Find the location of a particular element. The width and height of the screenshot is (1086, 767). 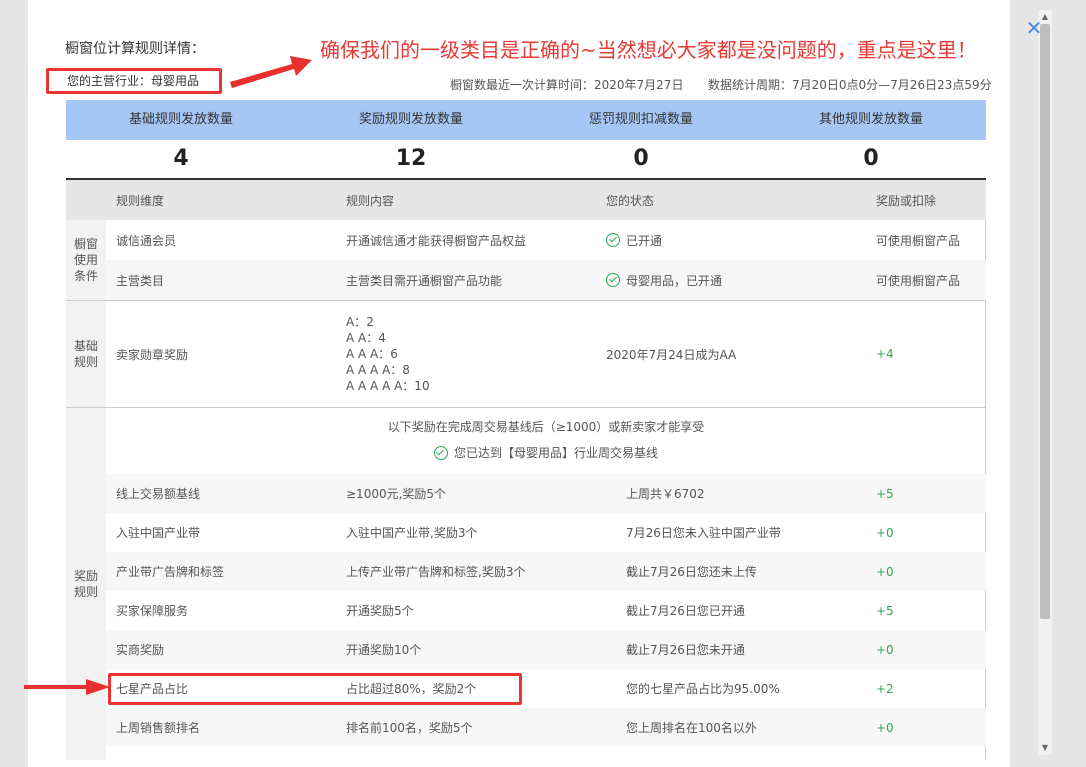

main-industry-box: 您的主营行业：母婴用品 is located at coordinates (134, 81).